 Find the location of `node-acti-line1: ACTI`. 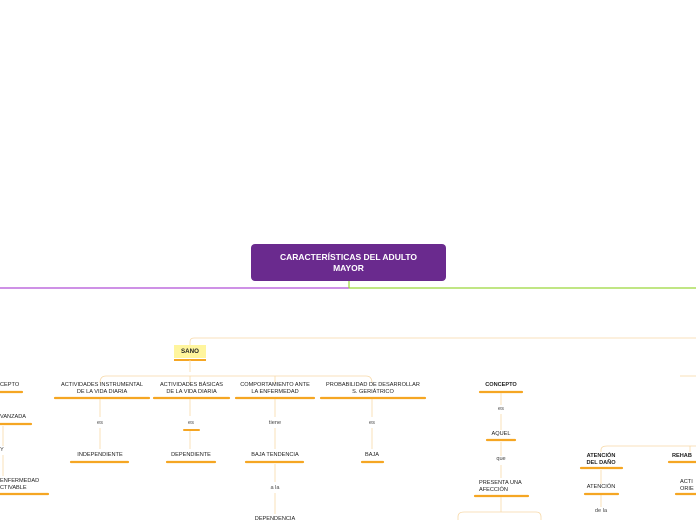

node-acti-line1: ACTI is located at coordinates (686, 482).